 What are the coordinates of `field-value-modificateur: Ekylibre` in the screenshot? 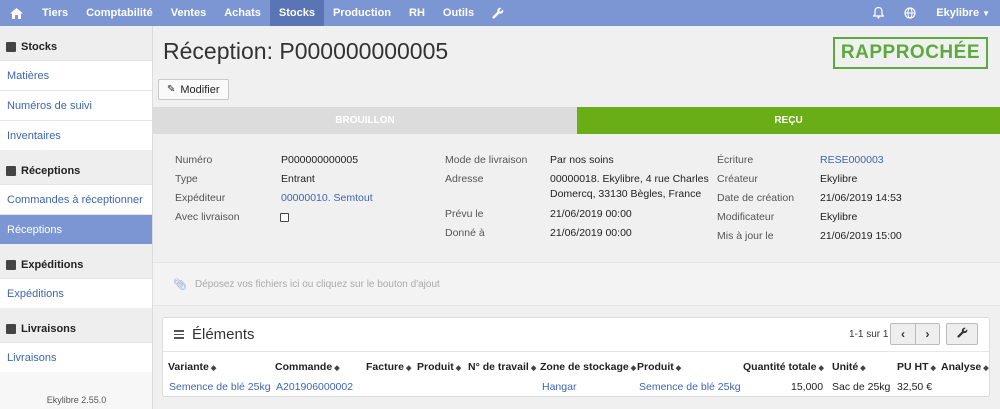 It's located at (839, 217).